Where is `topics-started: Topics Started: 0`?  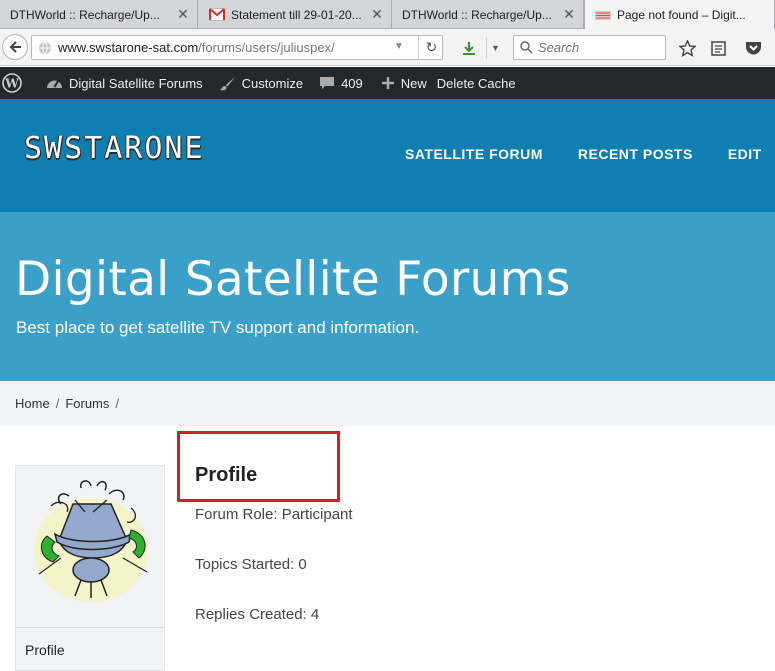
topics-started: Topics Started: 0 is located at coordinates (251, 564).